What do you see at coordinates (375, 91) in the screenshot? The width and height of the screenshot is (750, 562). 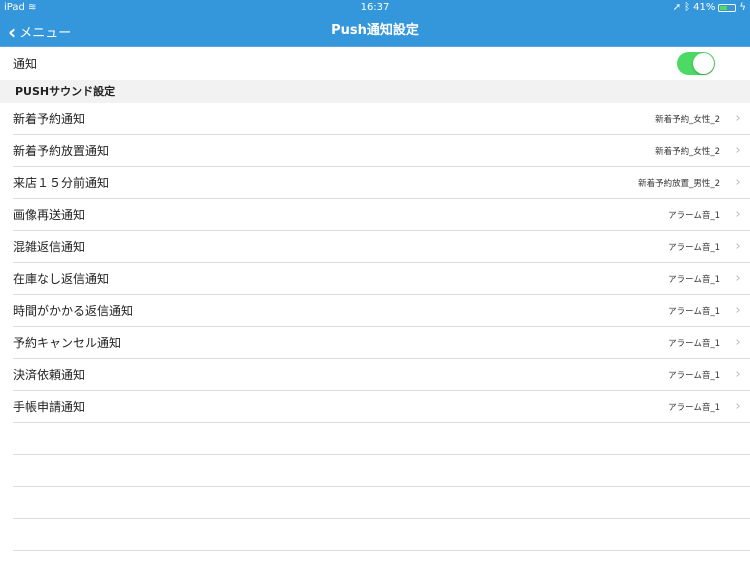 I see `section-header: PUSHサウンド設定` at bounding box center [375, 91].